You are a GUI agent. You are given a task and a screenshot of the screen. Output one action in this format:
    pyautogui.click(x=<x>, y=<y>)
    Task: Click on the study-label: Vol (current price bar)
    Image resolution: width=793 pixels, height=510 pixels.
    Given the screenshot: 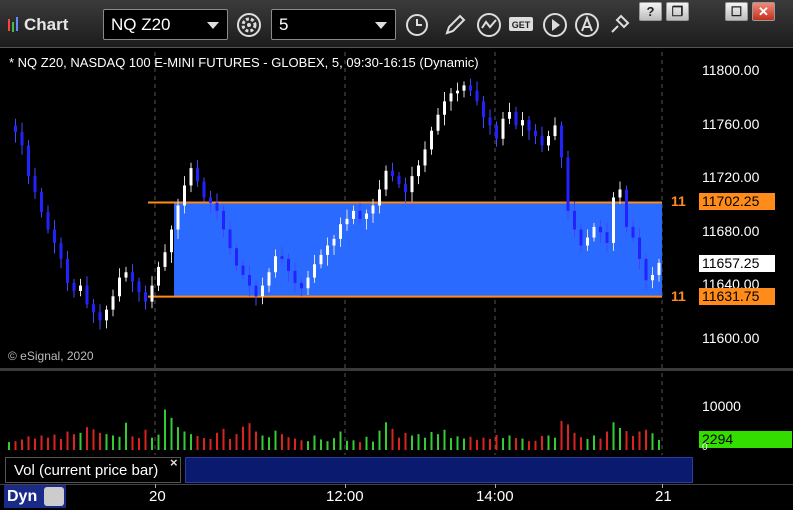 What is the action you would take?
    pyautogui.click(x=93, y=470)
    